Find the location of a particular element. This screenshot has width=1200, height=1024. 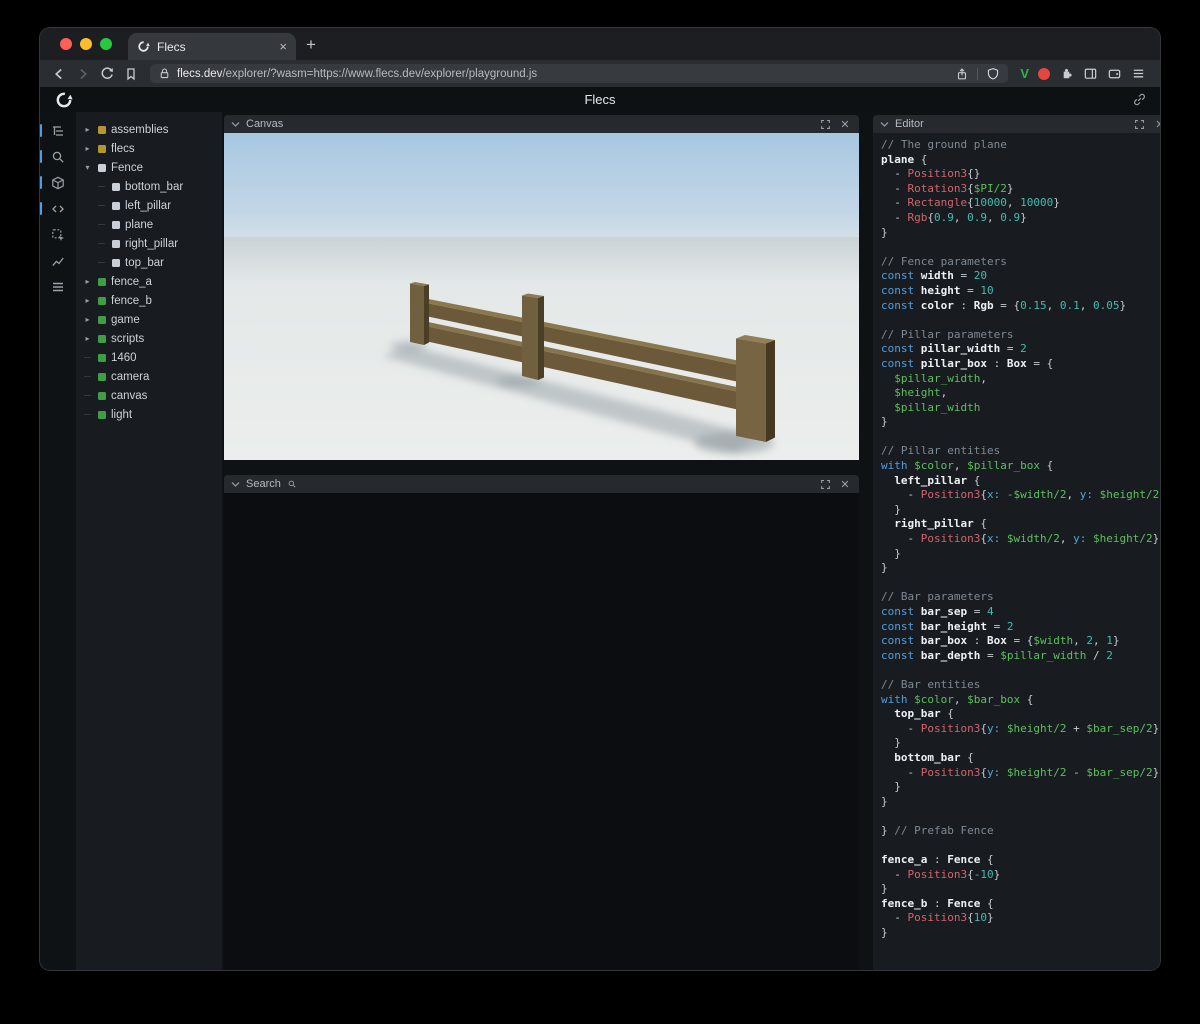

tree-item-fence_a: ▸ fence_a is located at coordinates (149, 281).